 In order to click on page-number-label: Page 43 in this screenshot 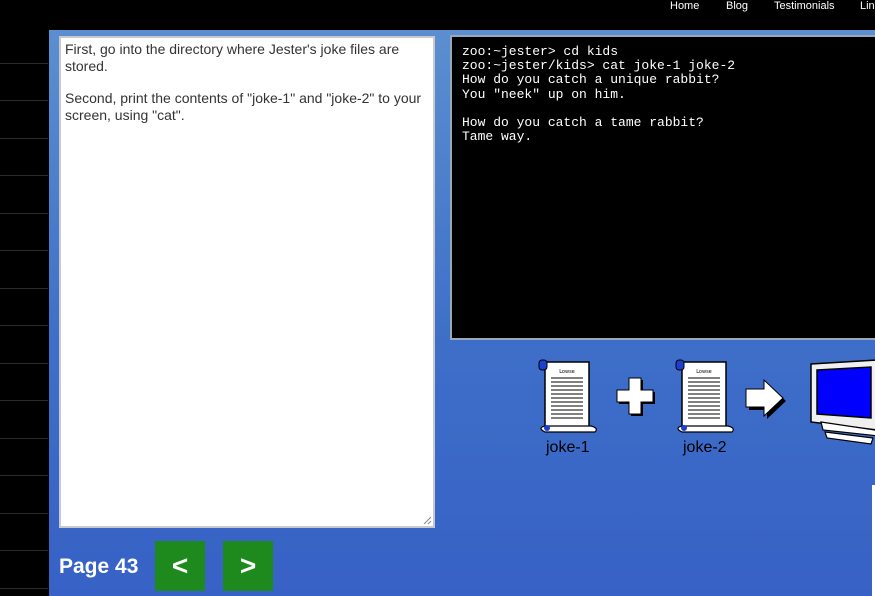, I will do `click(99, 566)`.